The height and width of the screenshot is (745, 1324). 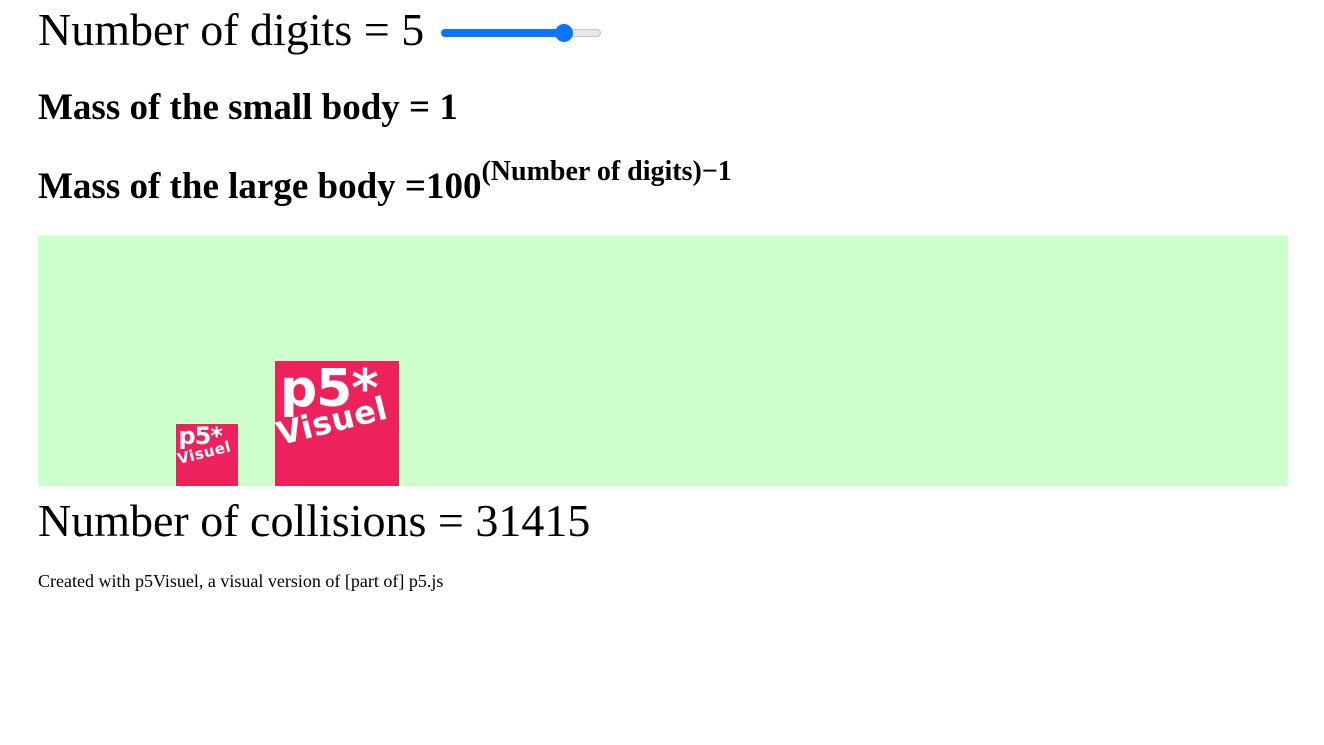 What do you see at coordinates (207, 455) in the screenshot?
I see `small-block: p5* Visuel` at bounding box center [207, 455].